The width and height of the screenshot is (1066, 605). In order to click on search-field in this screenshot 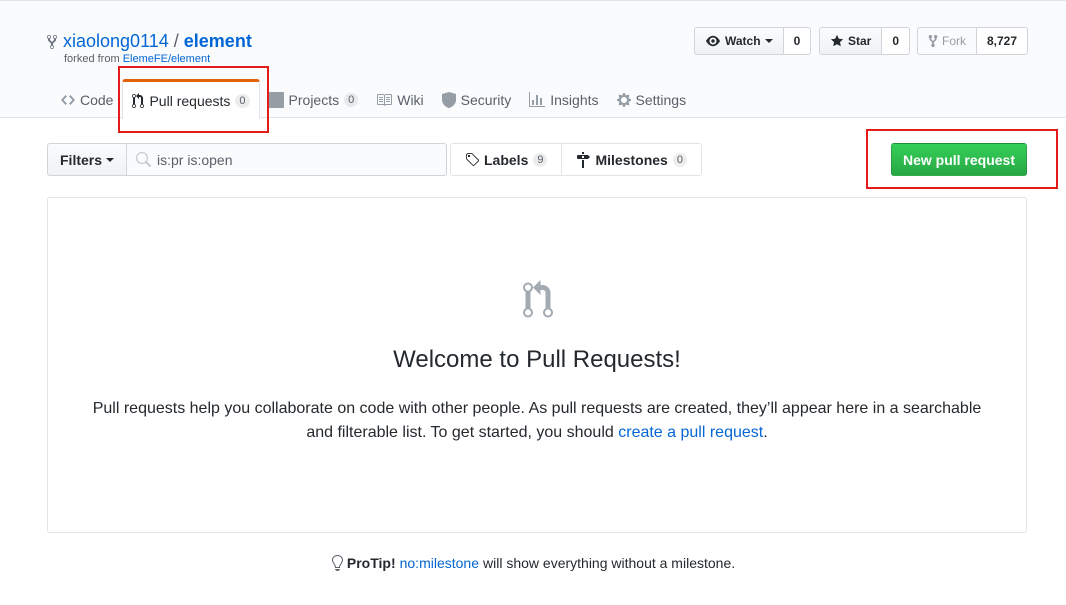, I will do `click(287, 159)`.